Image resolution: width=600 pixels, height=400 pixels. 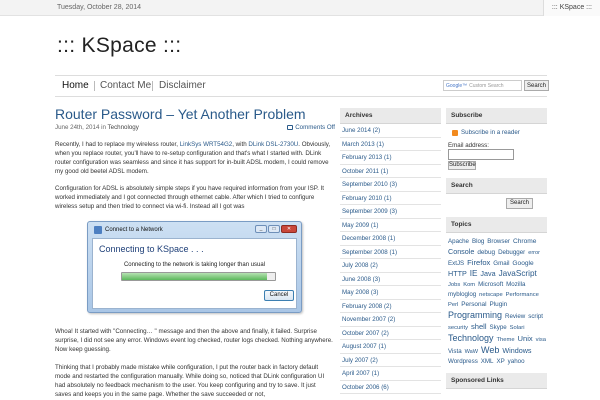 What do you see at coordinates (390, 347) in the screenshot?
I see `archive-link: August 2007 (1)` at bounding box center [390, 347].